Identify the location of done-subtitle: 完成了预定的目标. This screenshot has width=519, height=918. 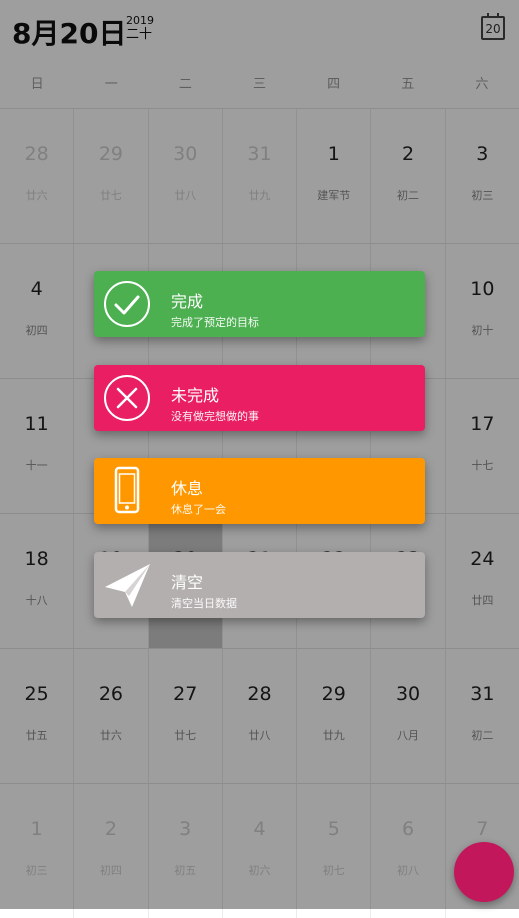
(215, 322).